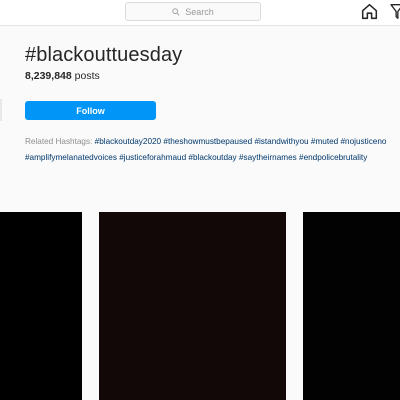 The width and height of the screenshot is (400, 400). I want to click on follow-button: Follow, so click(90, 110).